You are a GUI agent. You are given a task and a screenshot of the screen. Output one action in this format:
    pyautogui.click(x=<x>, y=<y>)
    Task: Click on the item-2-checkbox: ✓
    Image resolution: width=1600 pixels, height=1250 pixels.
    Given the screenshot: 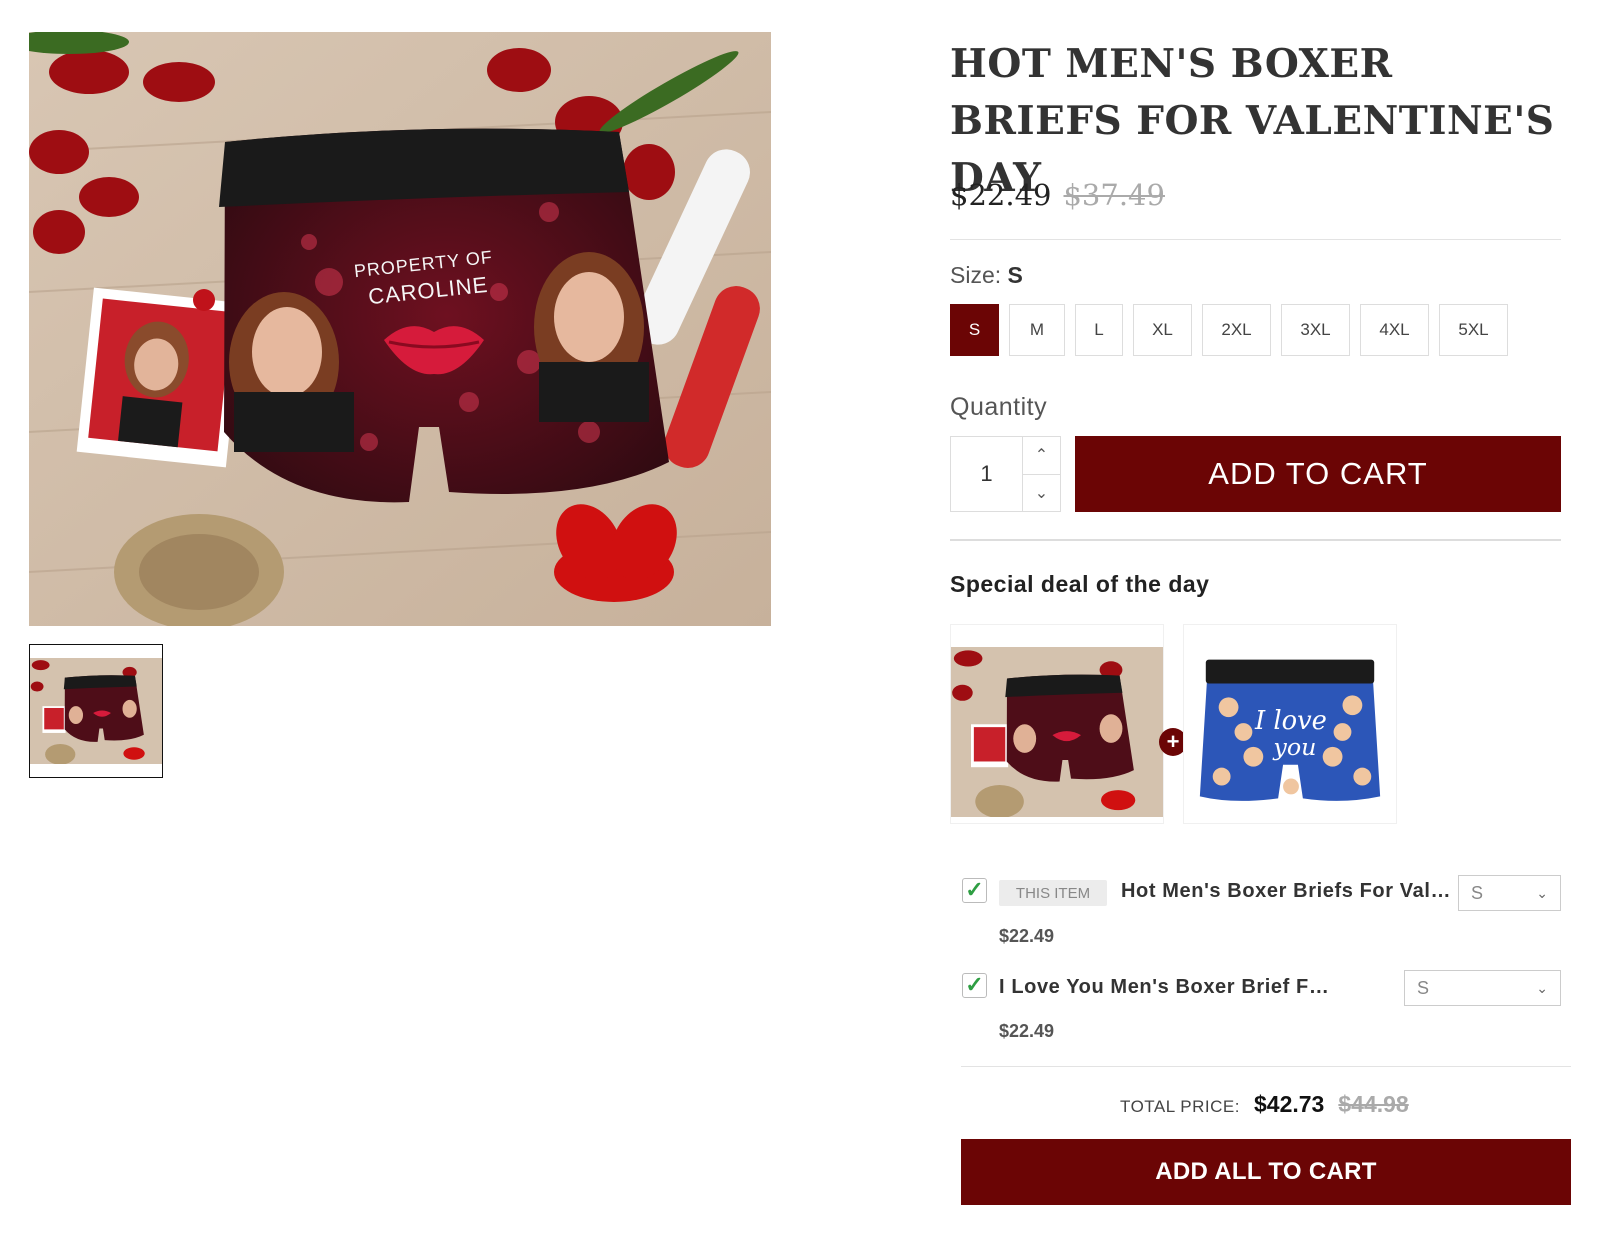 What is the action you would take?
    pyautogui.click(x=974, y=985)
    